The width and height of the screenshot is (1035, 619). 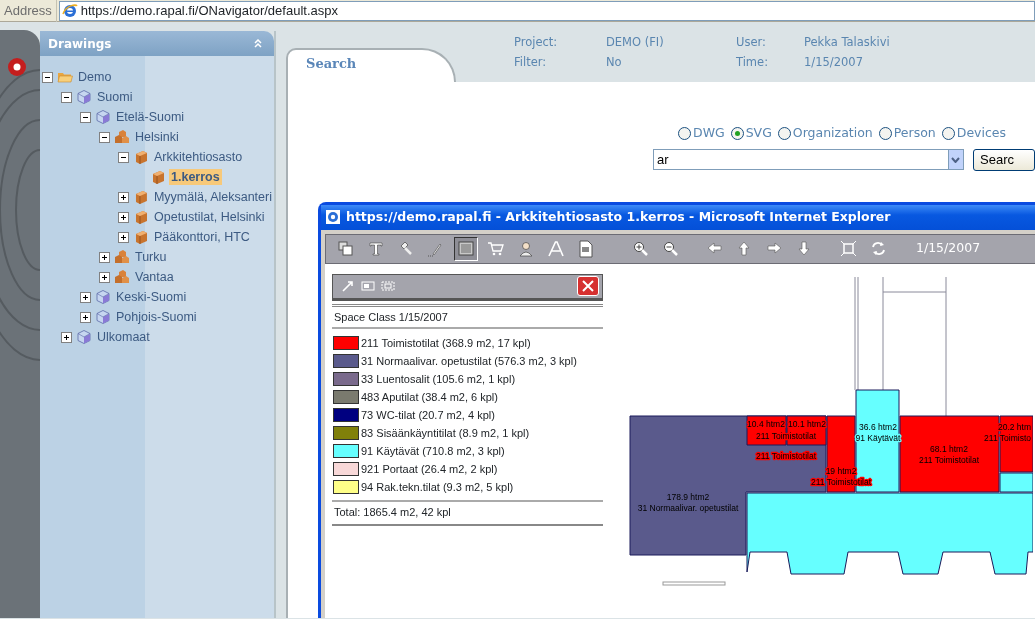 I want to click on info-label: Project:, so click(x=536, y=42).